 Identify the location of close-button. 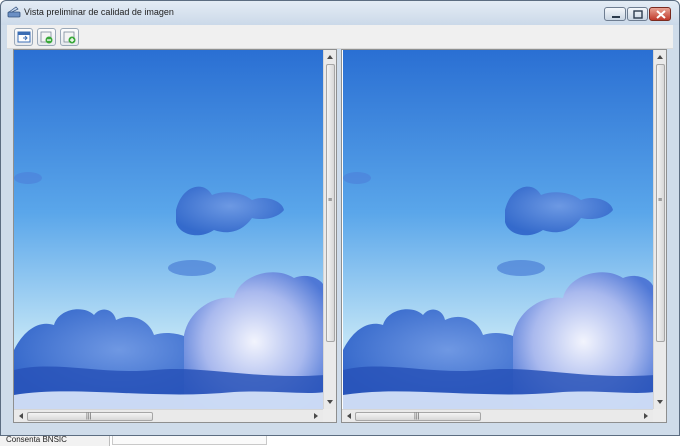
(660, 14).